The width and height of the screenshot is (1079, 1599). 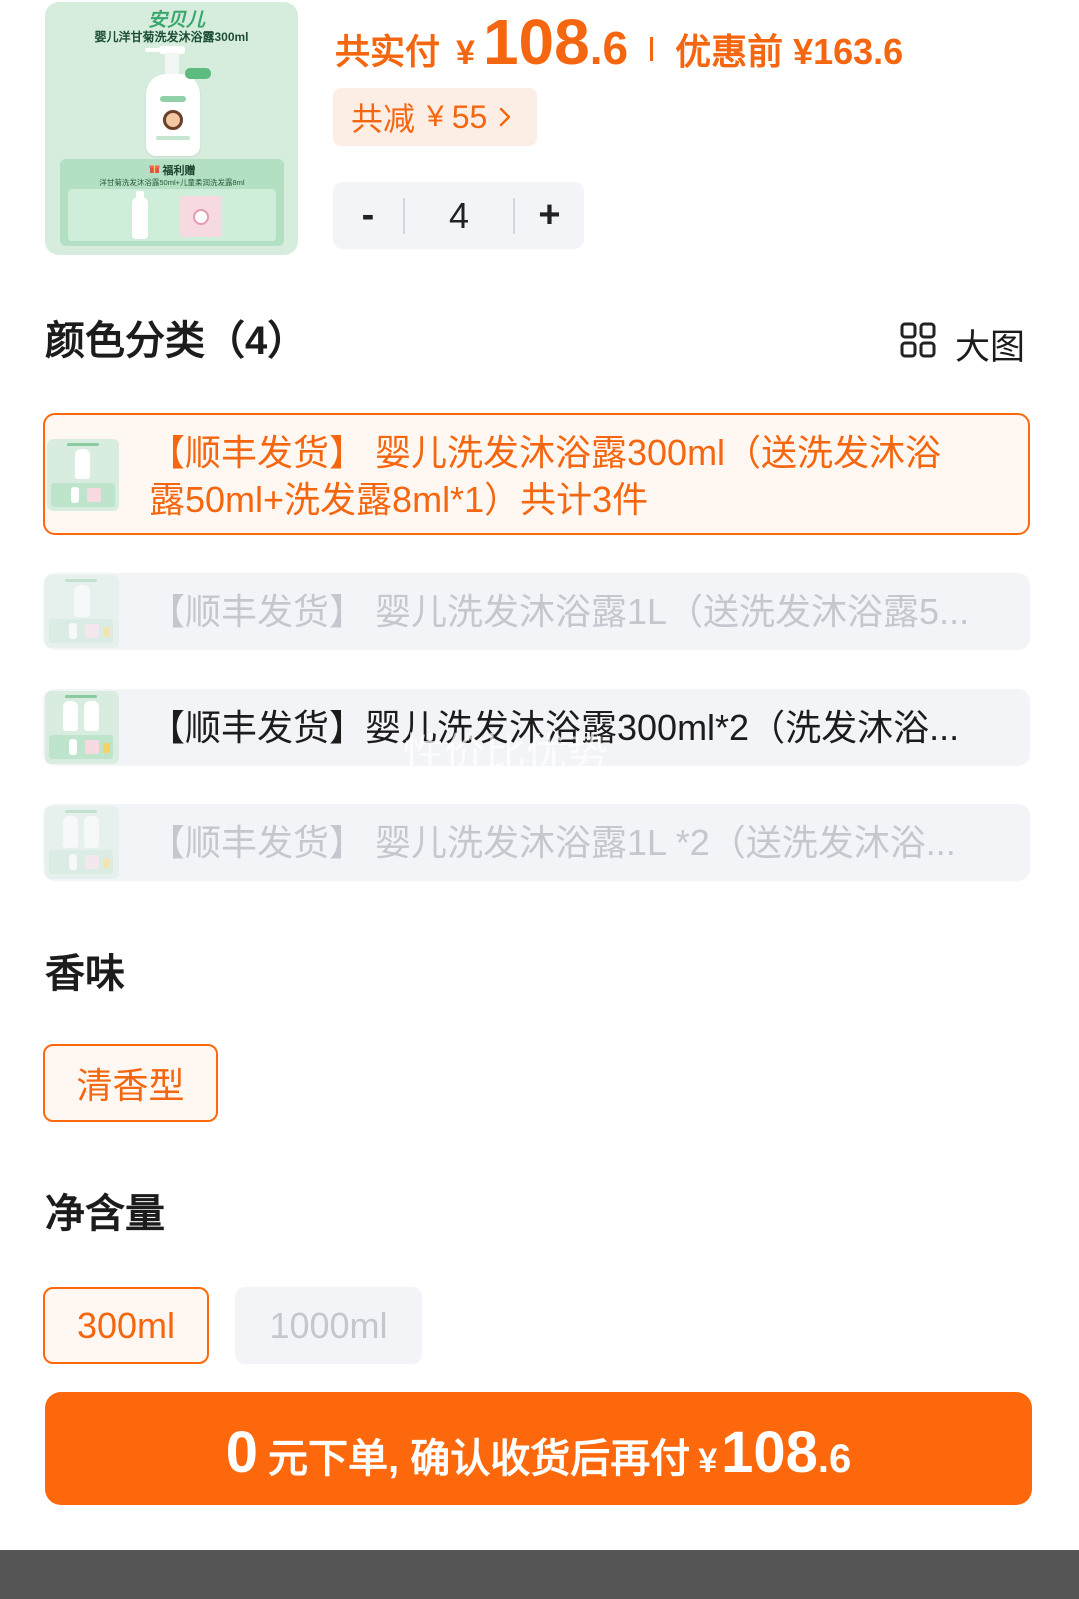 What do you see at coordinates (172, 215) in the screenshot?
I see `gift-items-illustration` at bounding box center [172, 215].